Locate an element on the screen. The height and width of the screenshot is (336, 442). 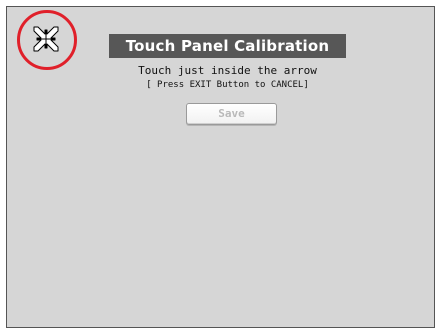
save-button: Save is located at coordinates (231, 114).